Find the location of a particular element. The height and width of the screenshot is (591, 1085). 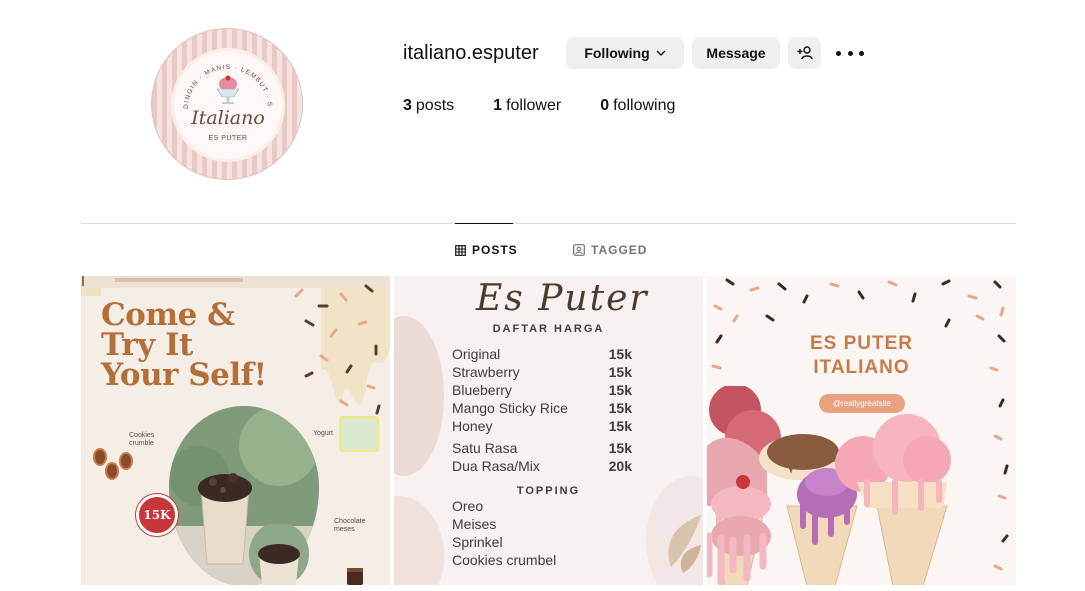

sundae-icon is located at coordinates (228, 89).